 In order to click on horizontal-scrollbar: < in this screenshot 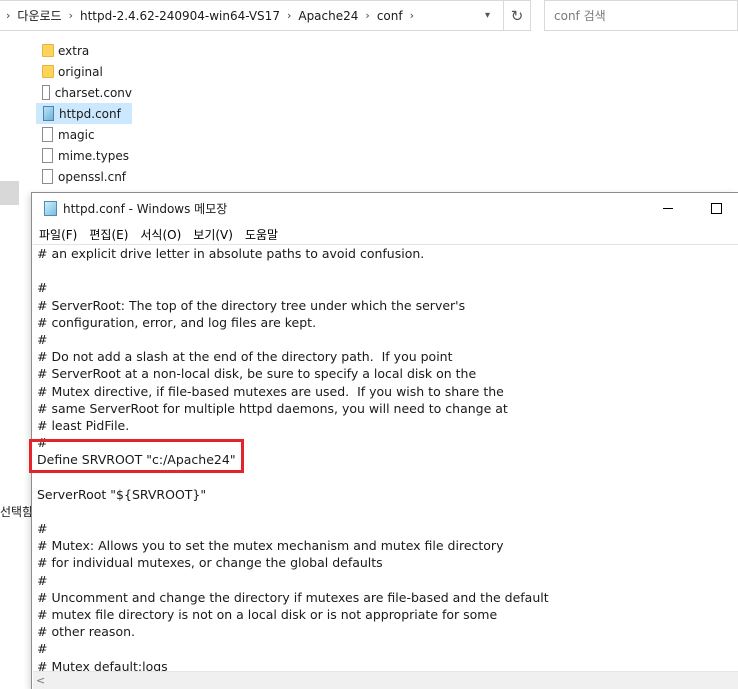, I will do `click(385, 680)`.